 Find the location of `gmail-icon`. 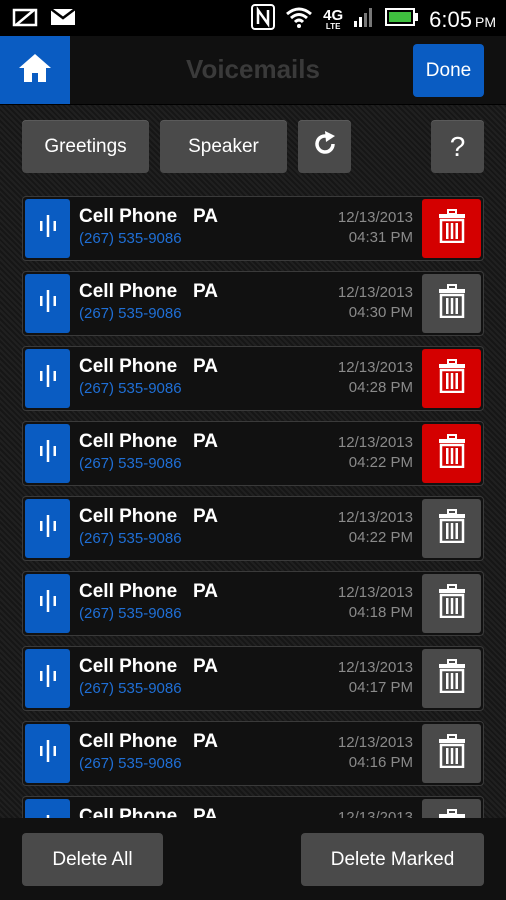

gmail-icon is located at coordinates (63, 19).